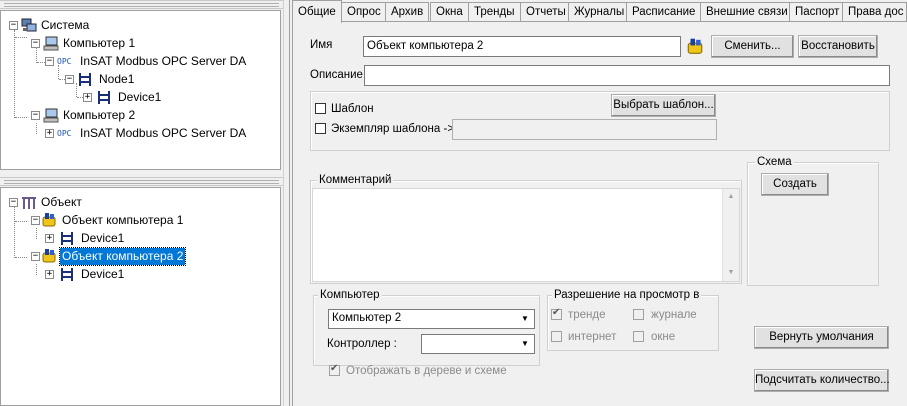  Describe the element at coordinates (286, 203) in the screenshot. I see `vertical-splitter` at that location.